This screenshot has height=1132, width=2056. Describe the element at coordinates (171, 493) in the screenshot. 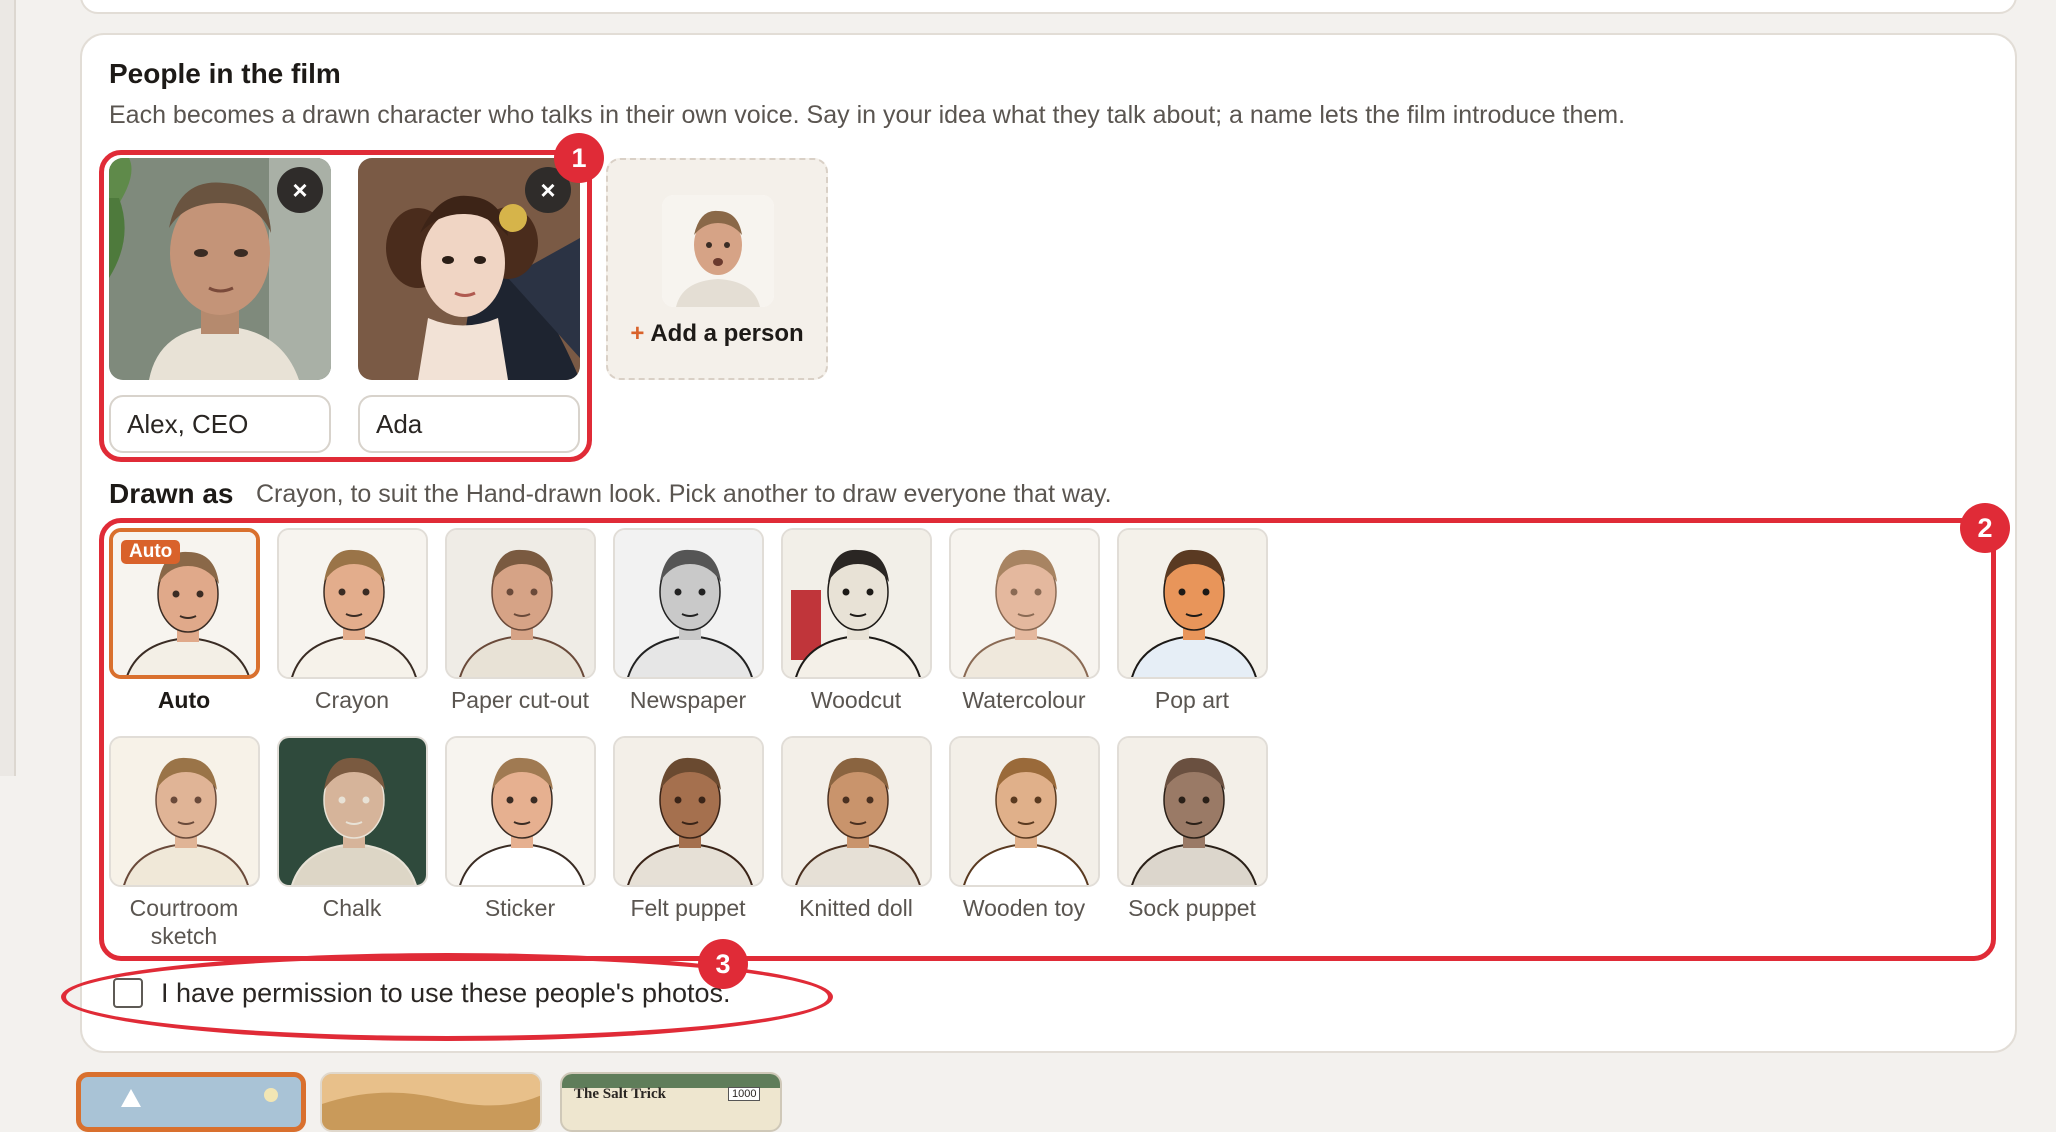

I see `drawn-as-title: Drawn as` at that location.